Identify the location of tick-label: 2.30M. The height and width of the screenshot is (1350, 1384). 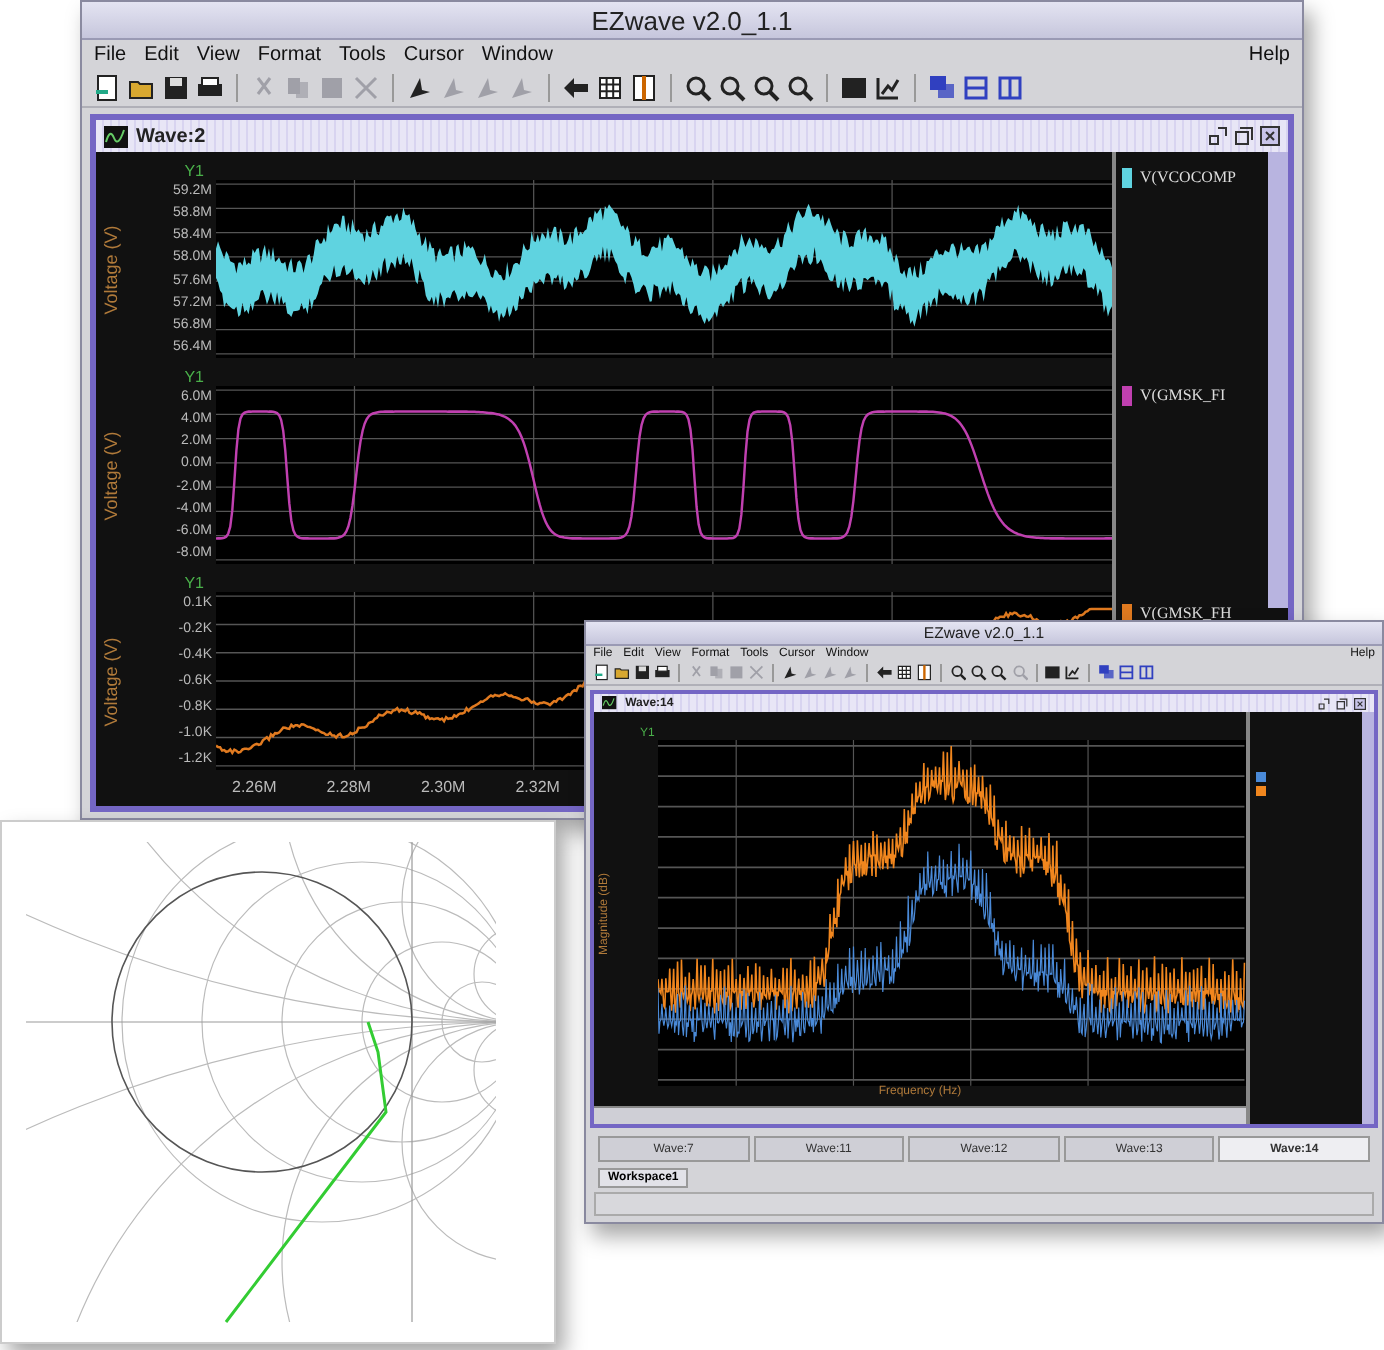
(443, 788).